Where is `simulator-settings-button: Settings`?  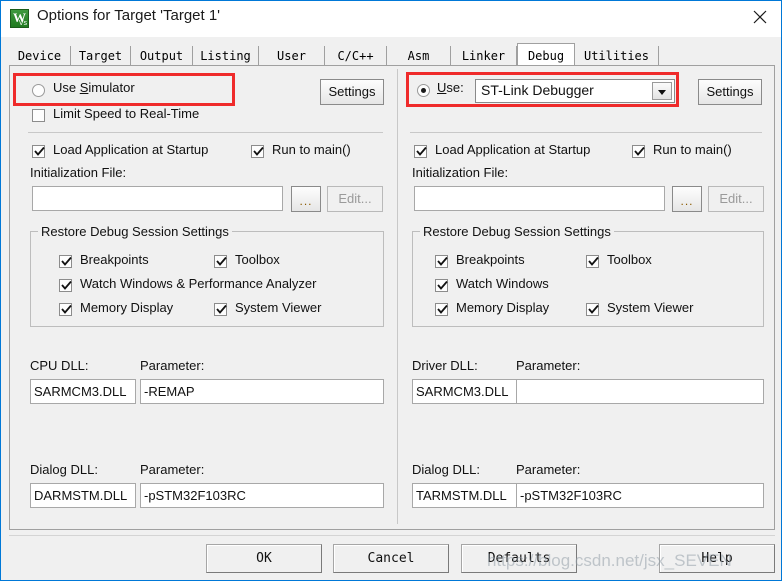 simulator-settings-button: Settings is located at coordinates (352, 92).